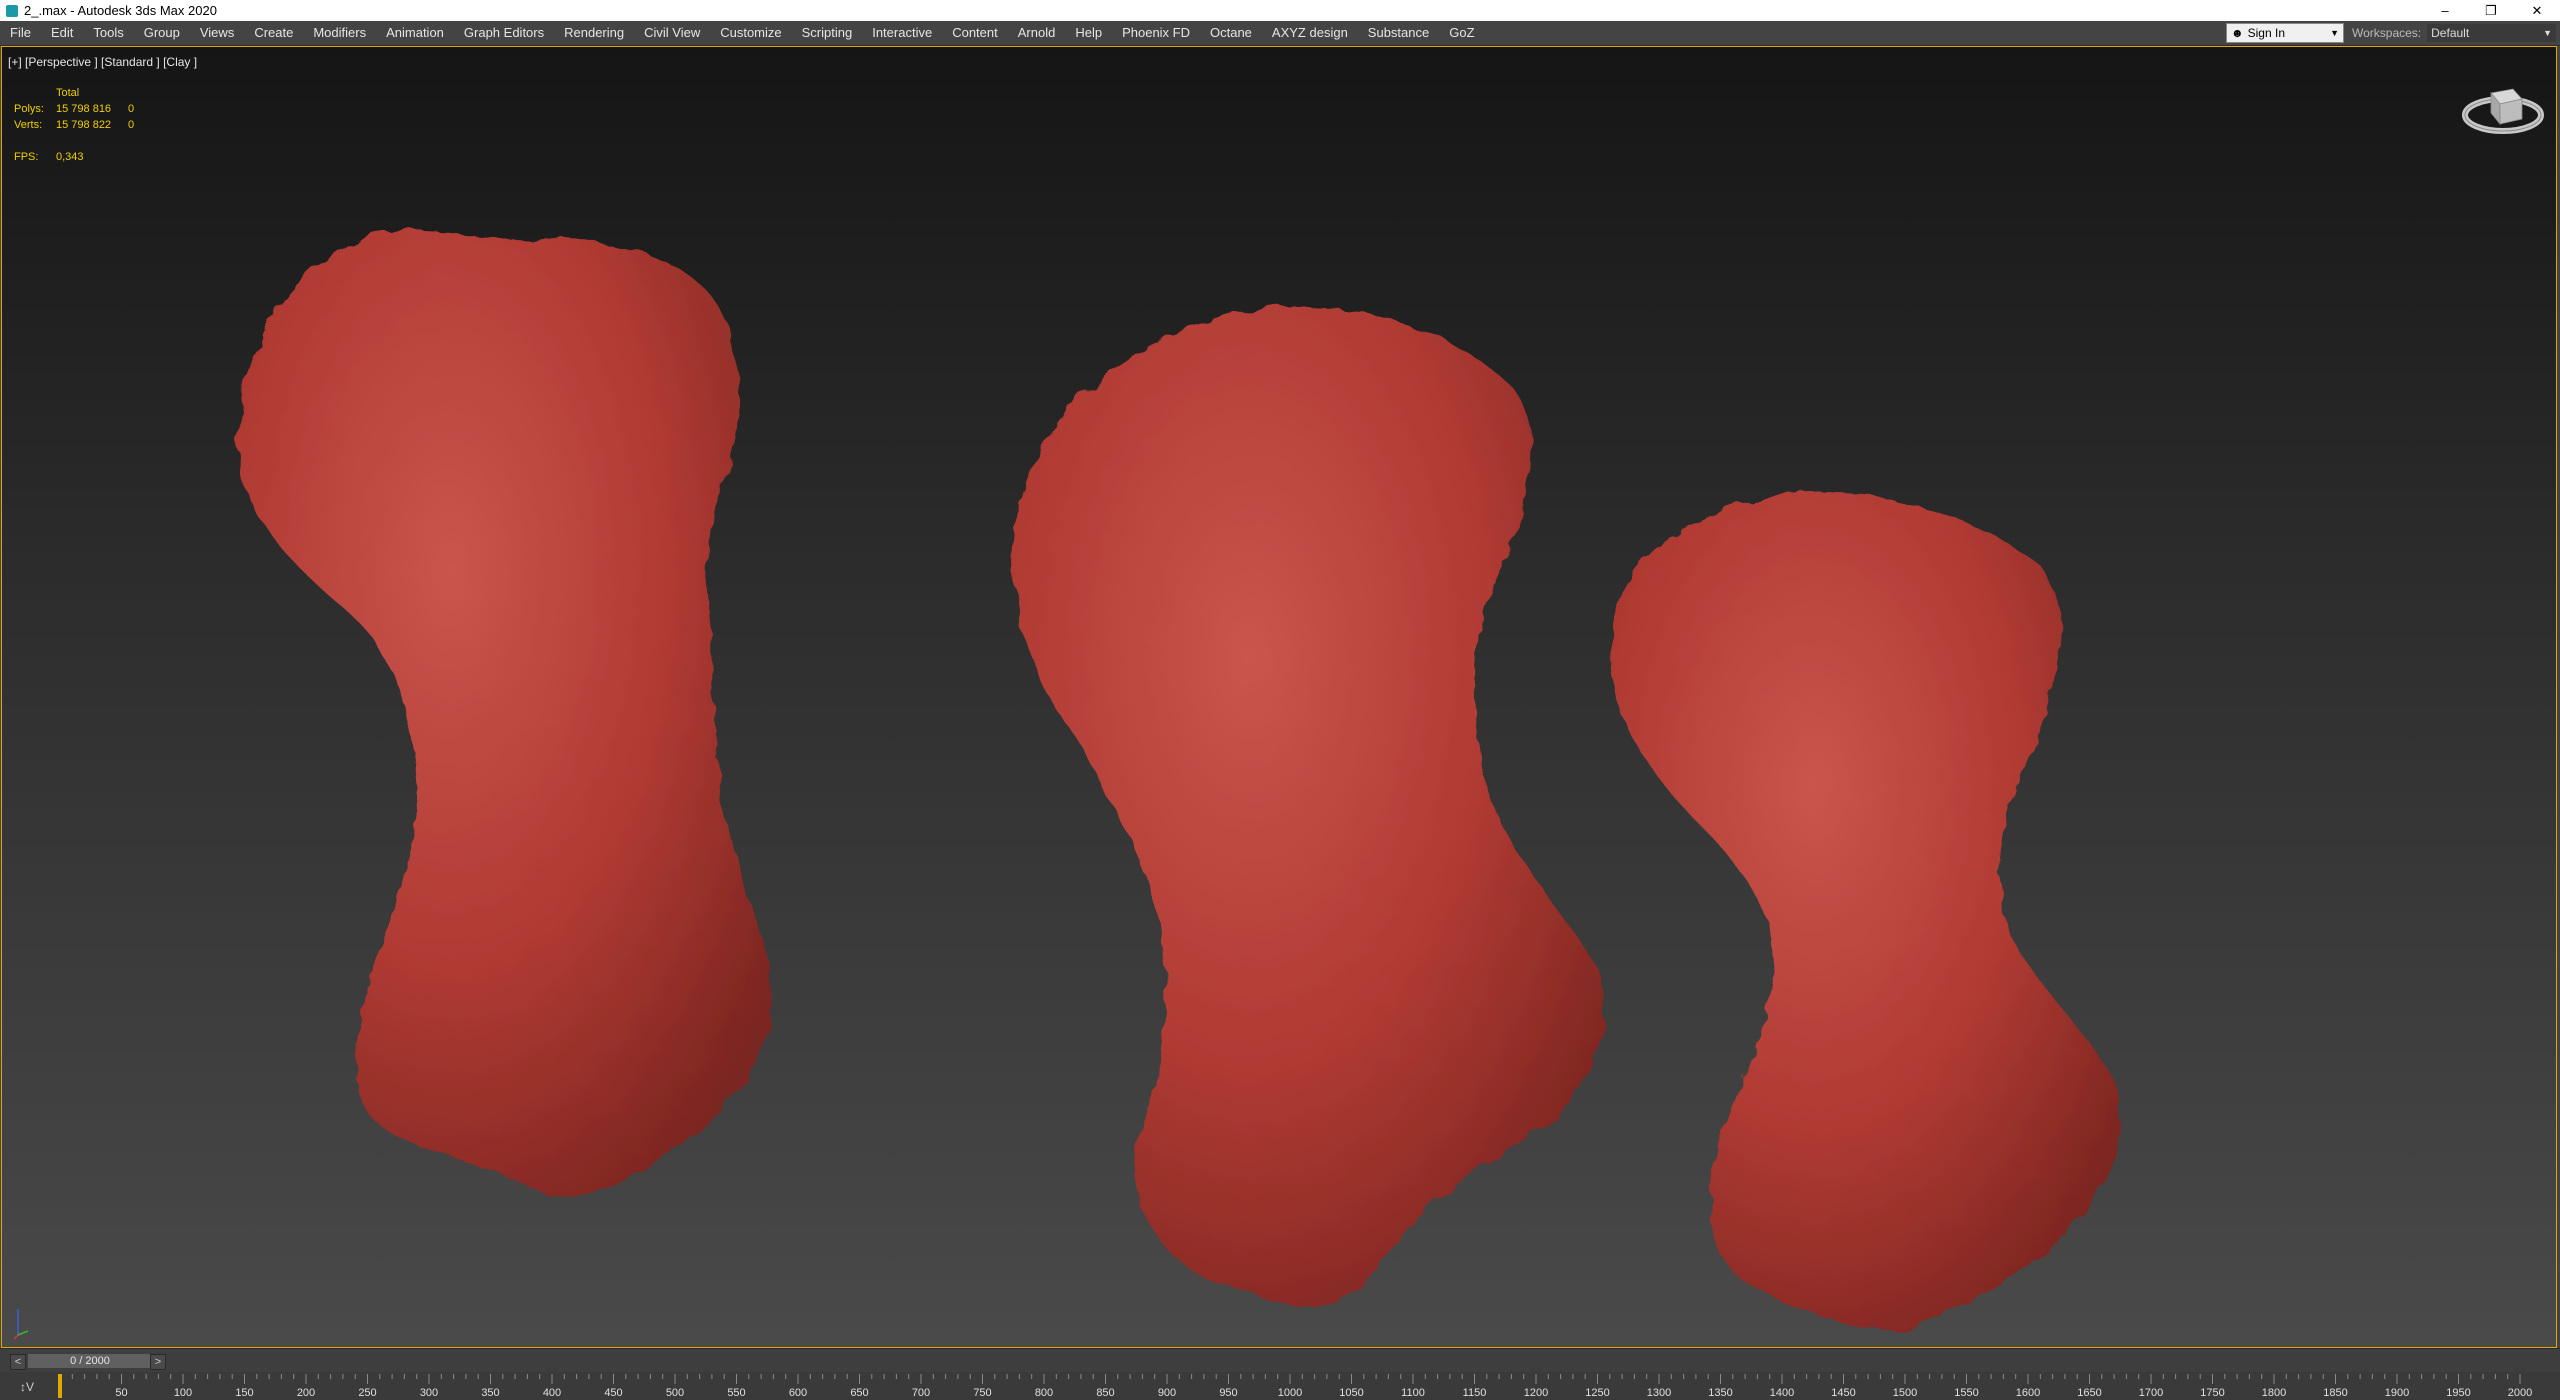 The image size is (2560, 1400). I want to click on fps-label: FPS:, so click(26, 157).